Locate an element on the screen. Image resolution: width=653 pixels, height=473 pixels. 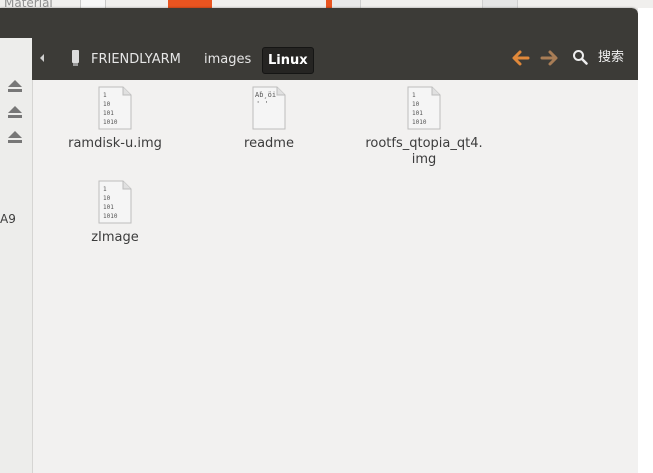
file-item: Aḃ¸öi ' ' readme is located at coordinates (269, 119).